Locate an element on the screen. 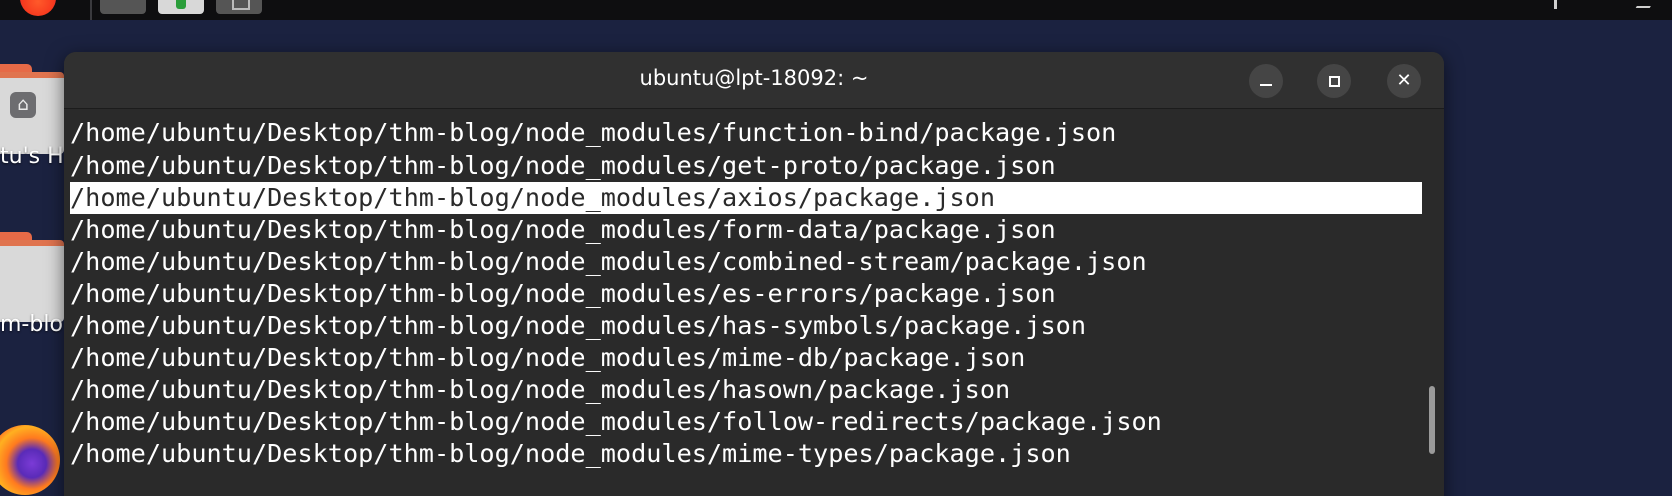  terminal-titlebar: ubuntu@lpt-18092: ~ ✕ is located at coordinates (754, 80).